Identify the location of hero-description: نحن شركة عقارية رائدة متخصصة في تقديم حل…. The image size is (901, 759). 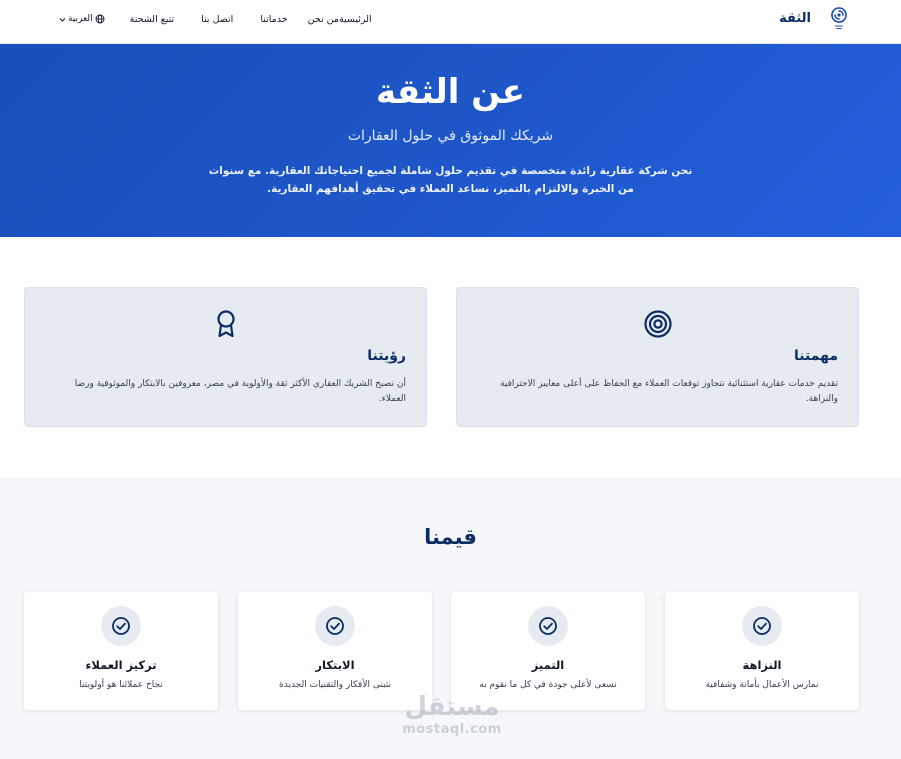
(450, 180).